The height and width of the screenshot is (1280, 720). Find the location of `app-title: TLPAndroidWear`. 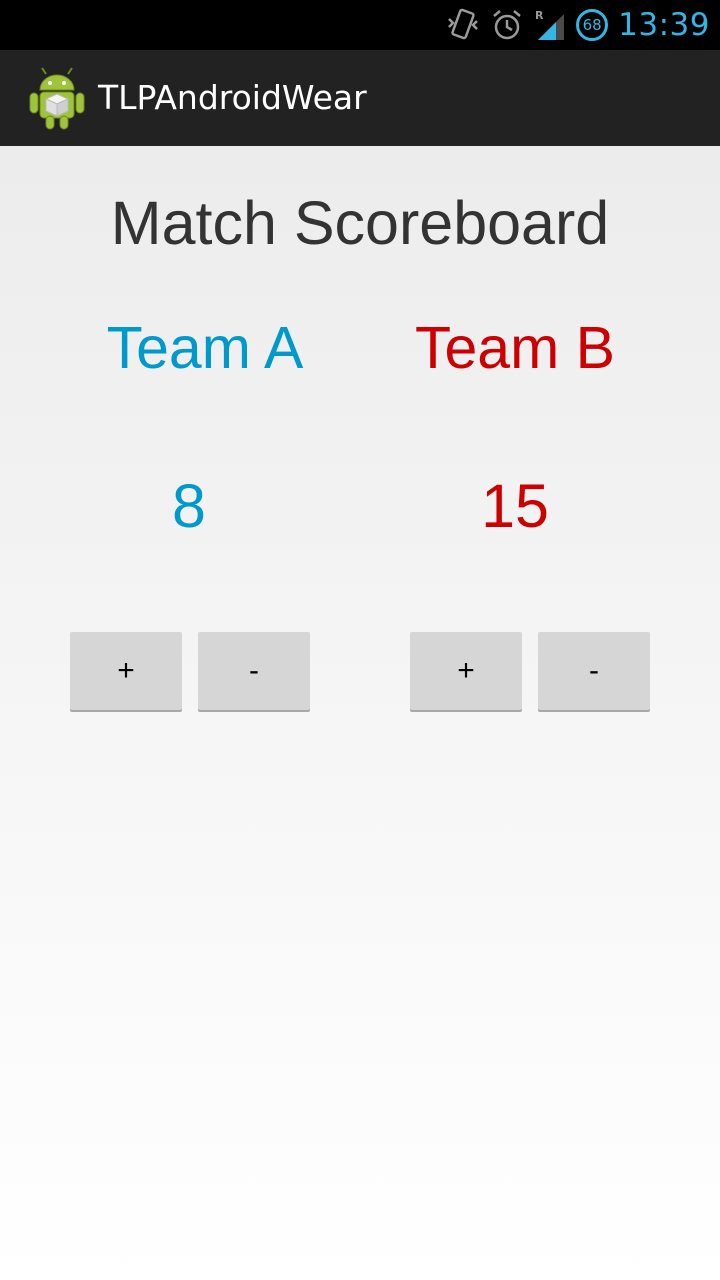

app-title: TLPAndroidWear is located at coordinates (232, 97).